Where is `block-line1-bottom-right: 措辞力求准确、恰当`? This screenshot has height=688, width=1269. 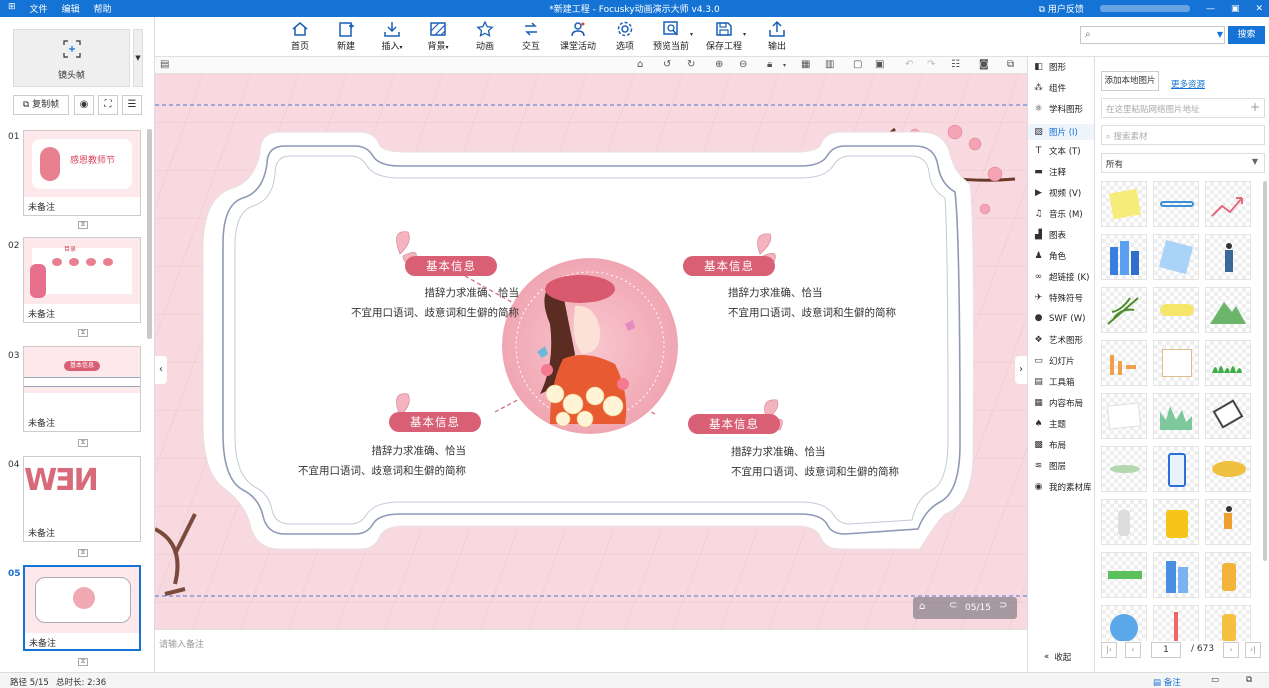
block-line1-bottom-right: 措辞力求准确、恰当 is located at coordinates (778, 452).